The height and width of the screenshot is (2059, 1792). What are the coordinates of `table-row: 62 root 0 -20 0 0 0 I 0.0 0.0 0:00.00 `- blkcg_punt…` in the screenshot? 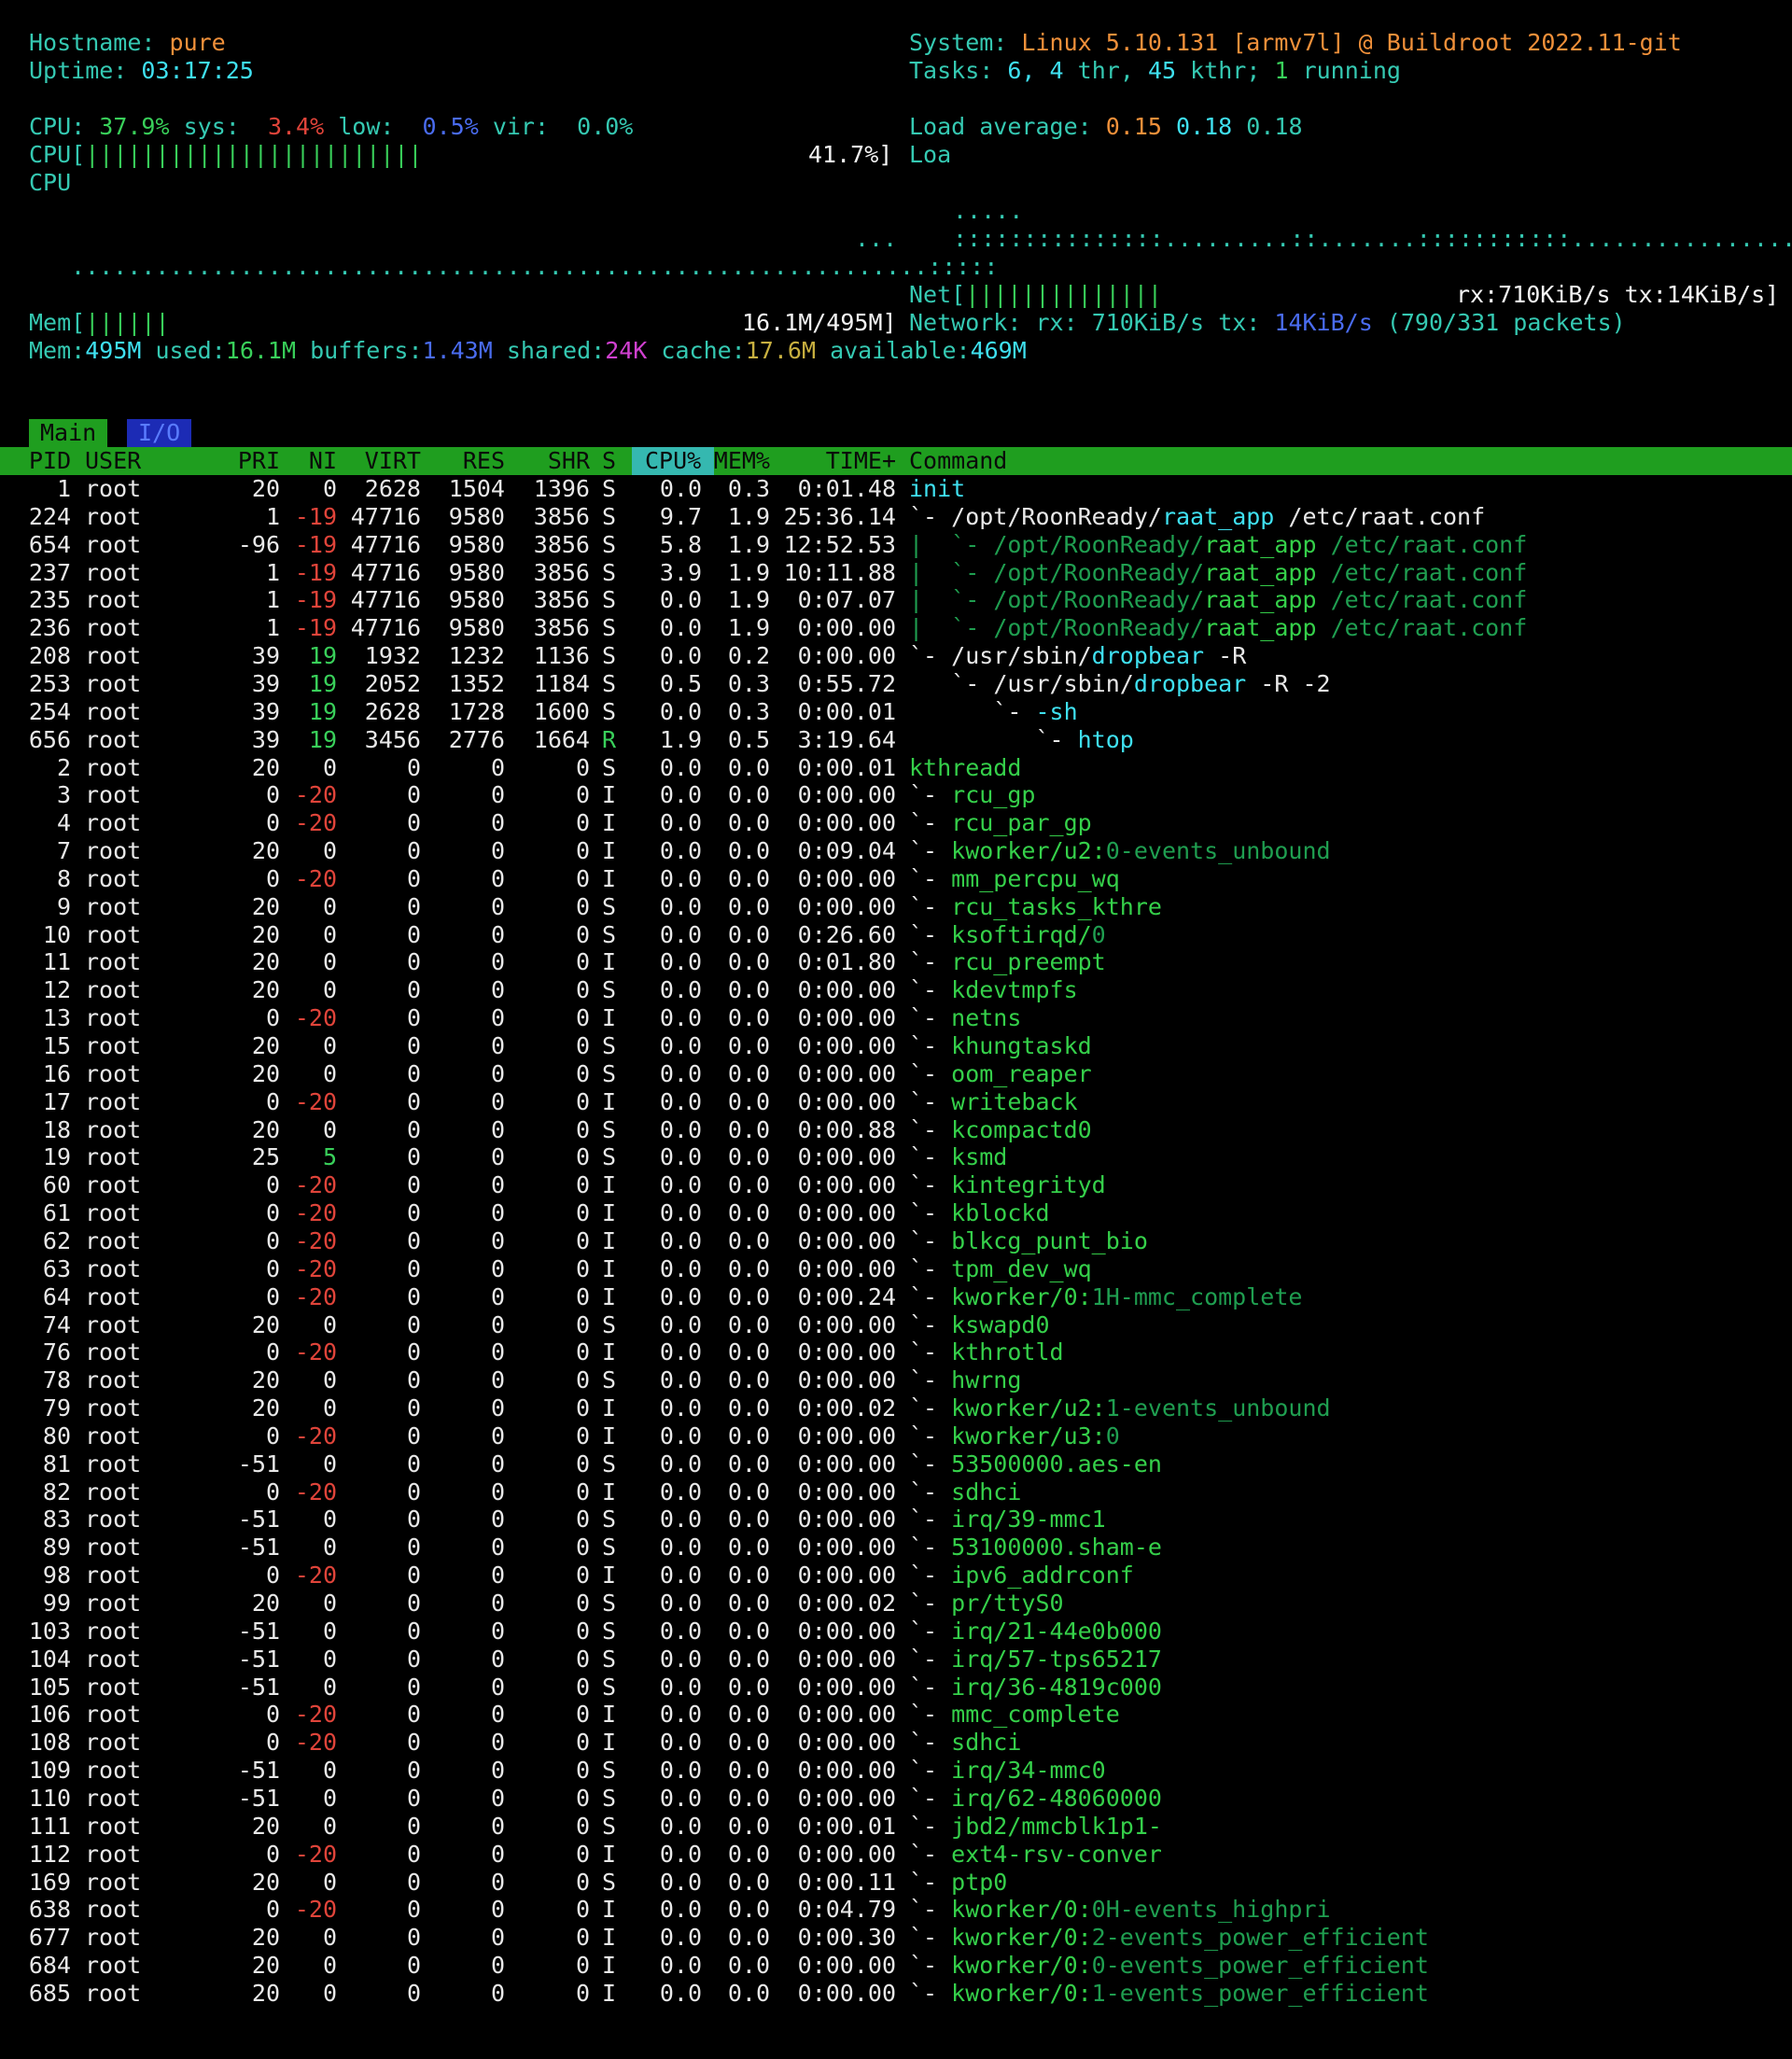 It's located at (896, 1241).